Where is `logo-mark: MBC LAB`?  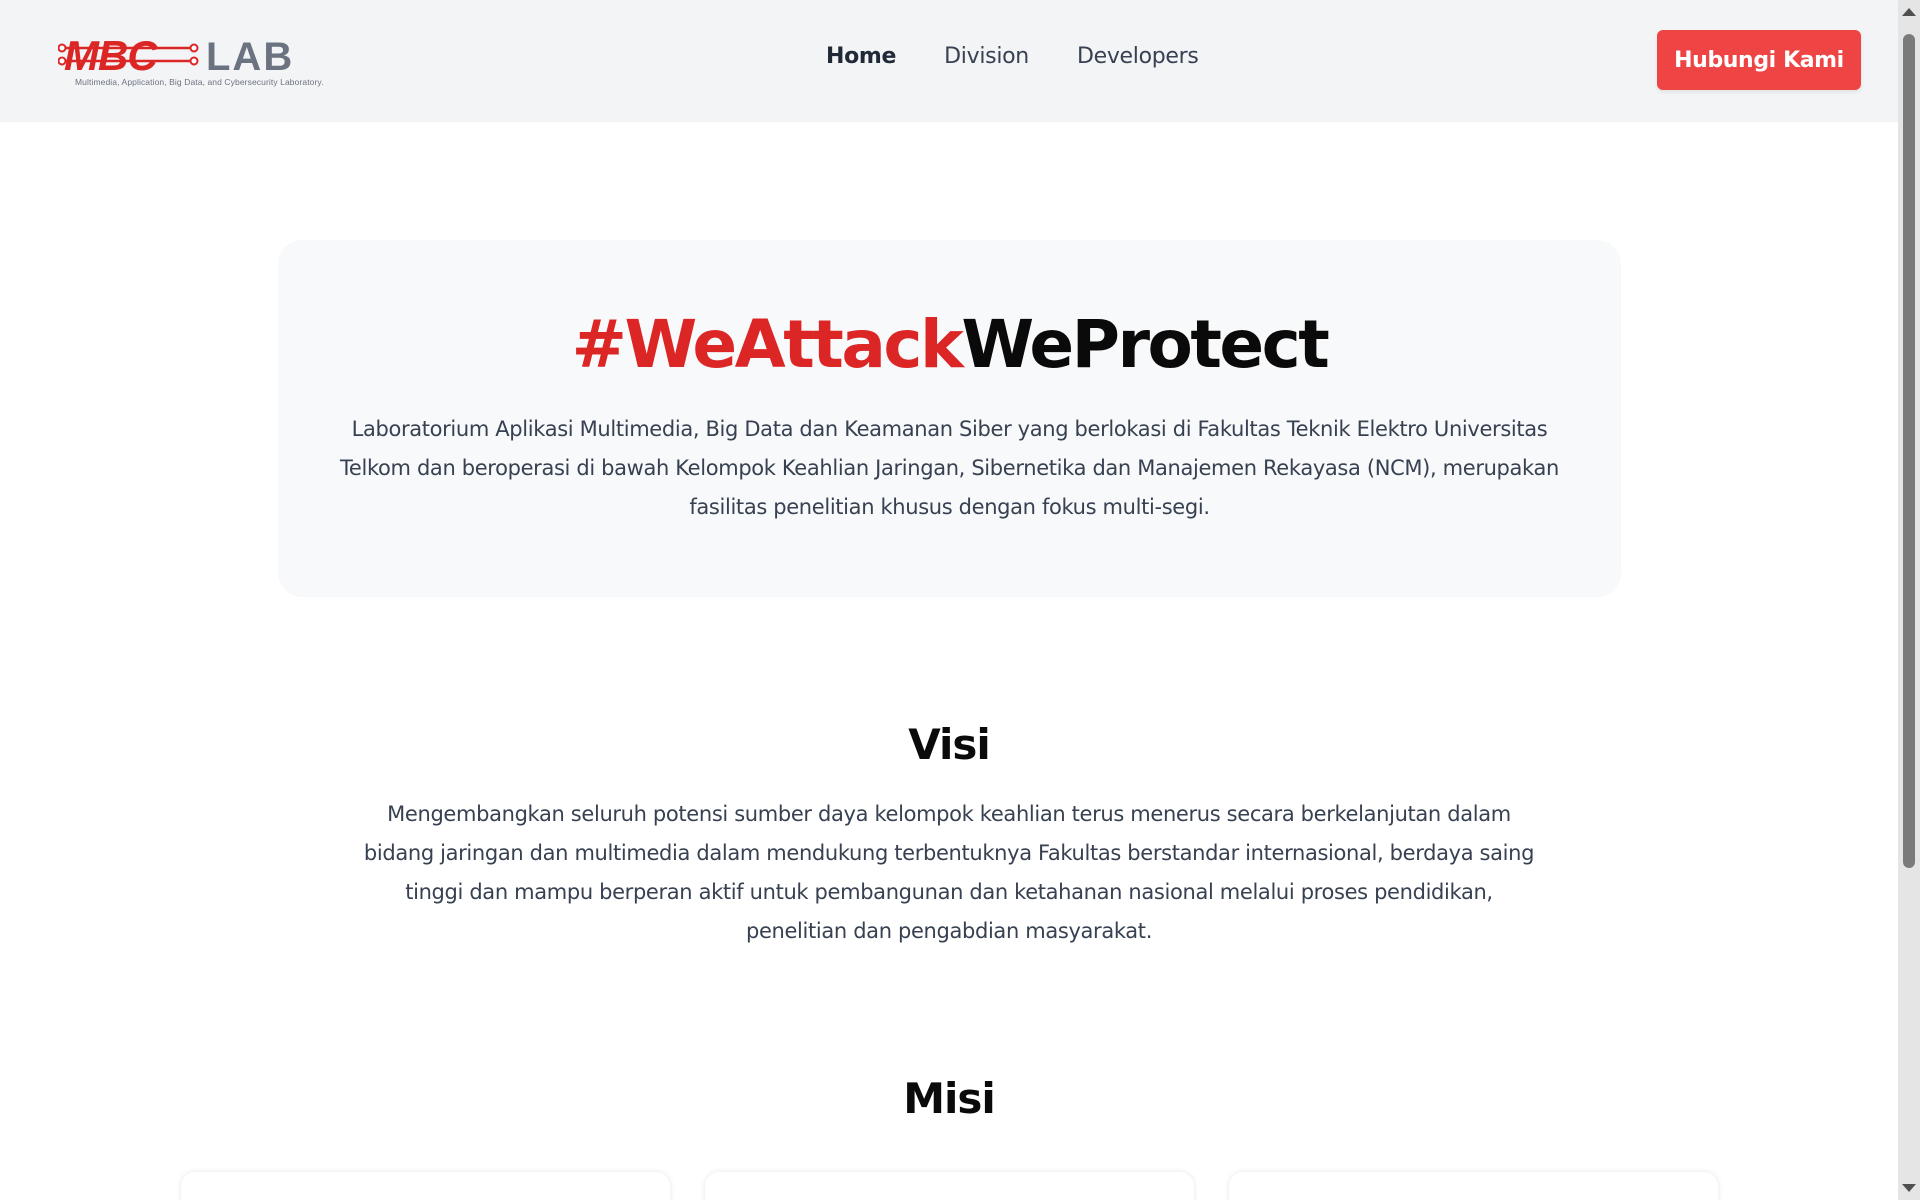
logo-mark: MBC LAB is located at coordinates (176, 55).